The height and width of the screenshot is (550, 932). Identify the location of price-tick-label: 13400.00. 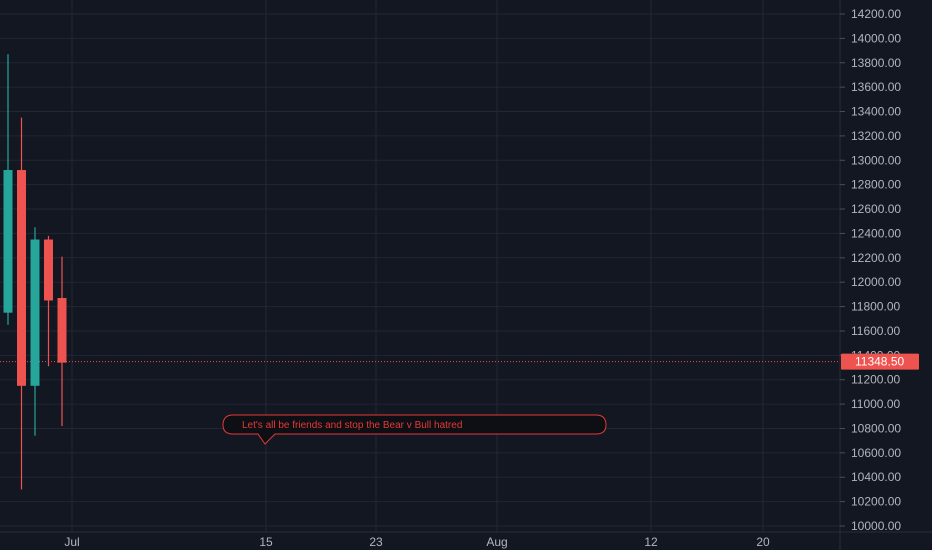
(876, 112).